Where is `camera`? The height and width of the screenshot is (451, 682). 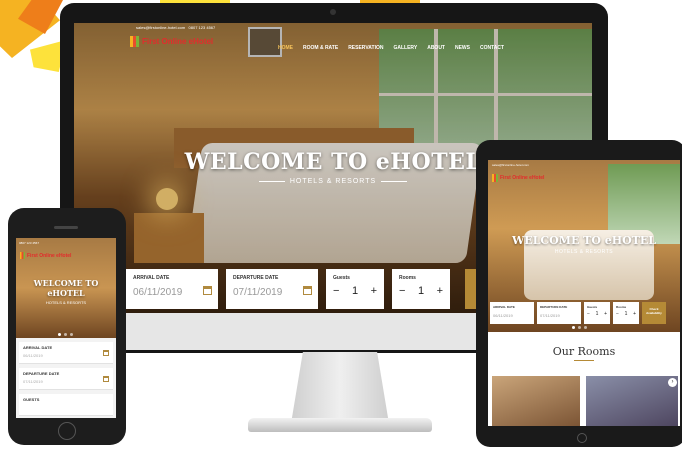
camera is located at coordinates (333, 12).